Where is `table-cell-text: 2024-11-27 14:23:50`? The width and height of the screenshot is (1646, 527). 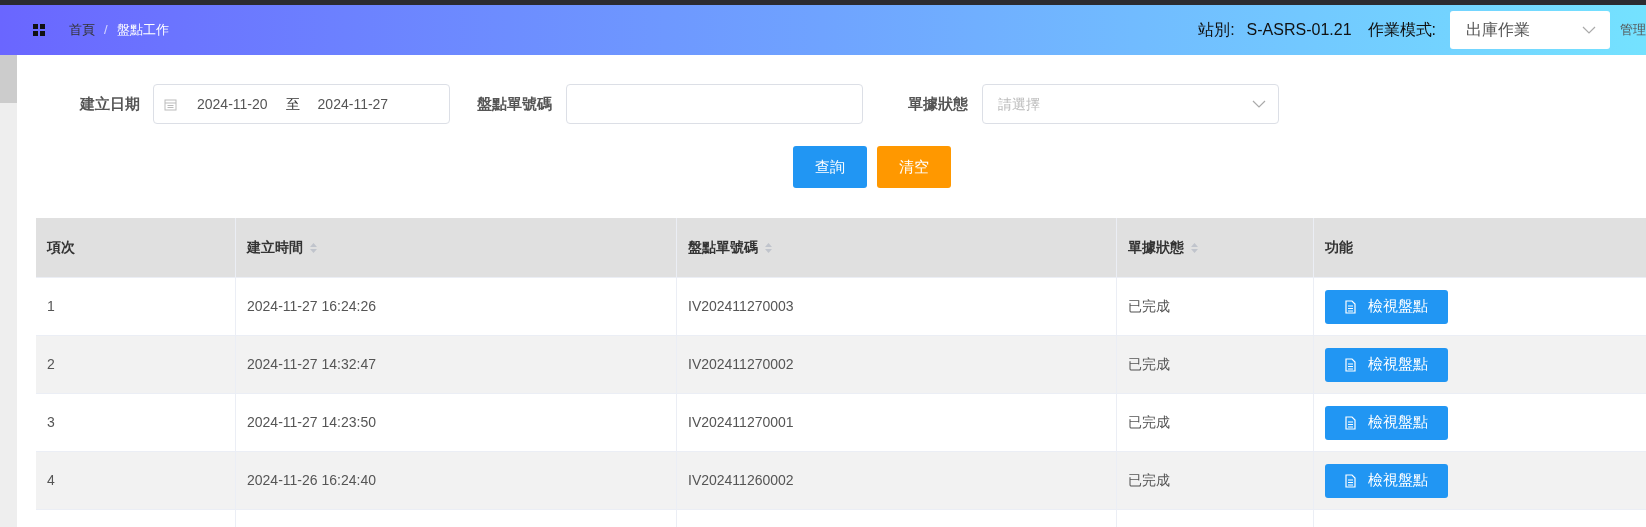 table-cell-text: 2024-11-27 14:23:50 is located at coordinates (311, 422).